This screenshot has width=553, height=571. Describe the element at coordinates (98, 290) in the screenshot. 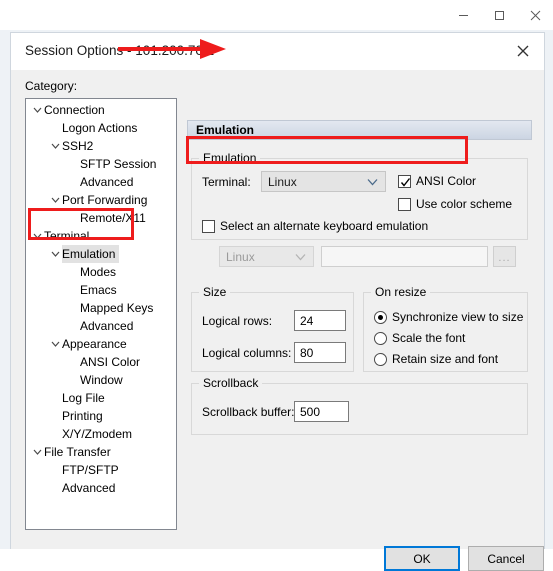

I see `tree-item-label: Emacs` at that location.